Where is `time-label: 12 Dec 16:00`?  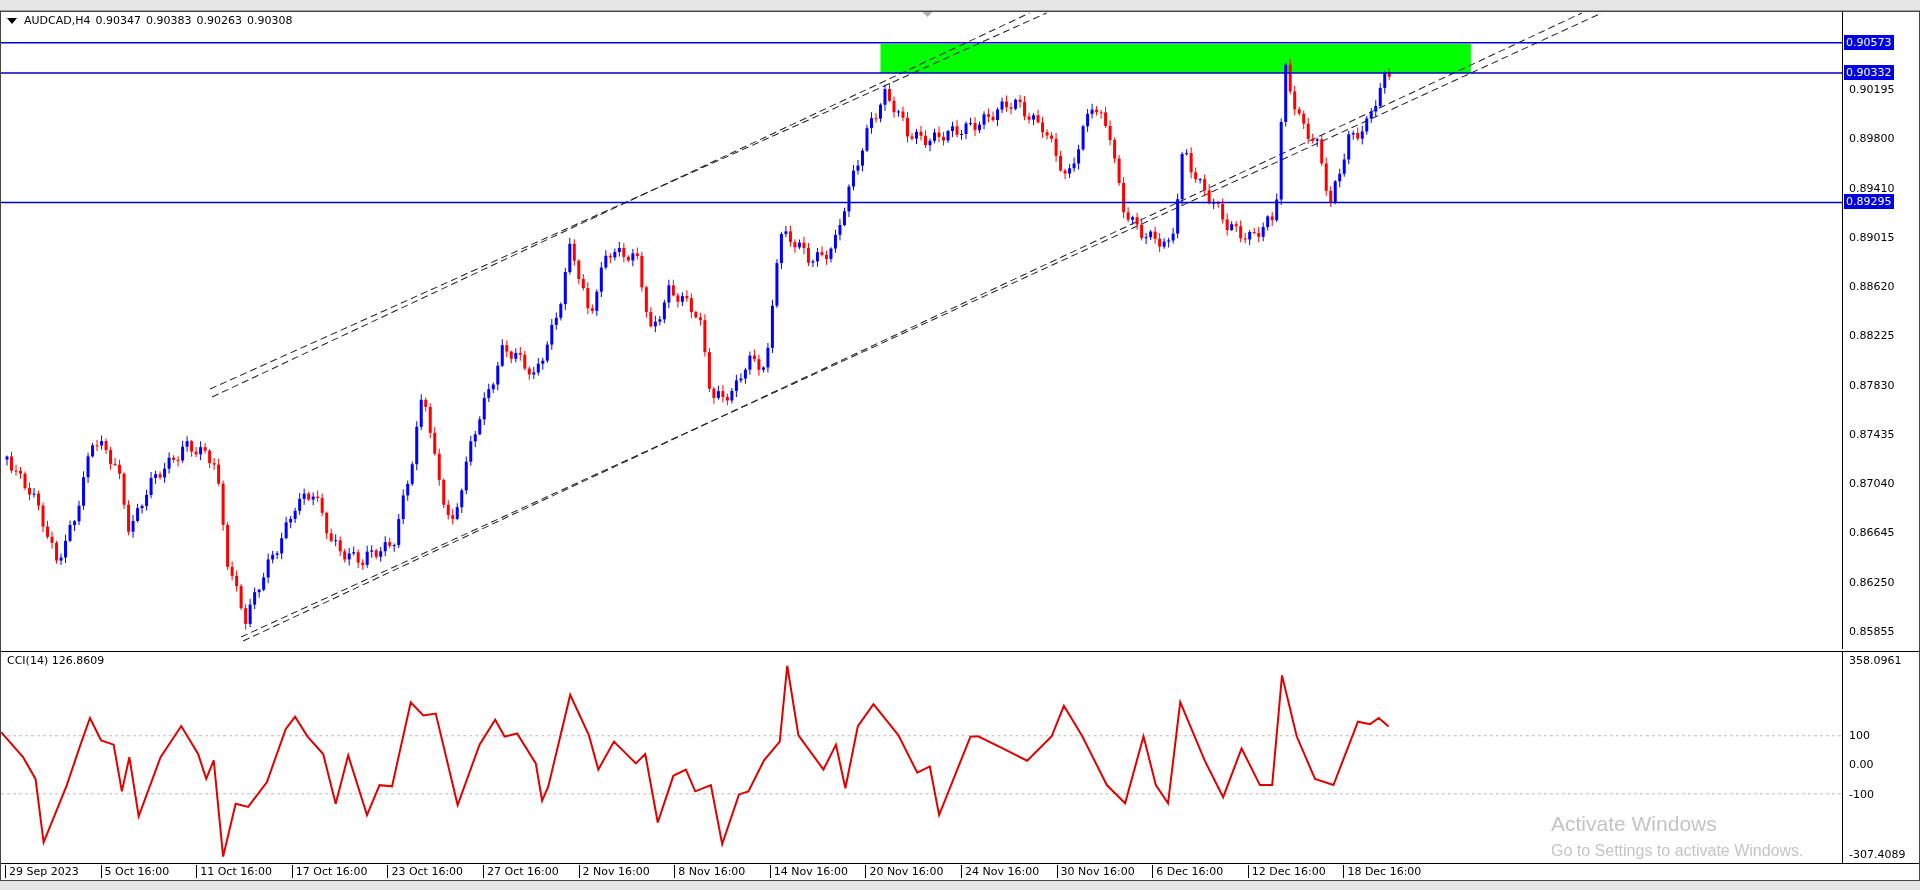
time-label: 12 Dec 16:00 is located at coordinates (1286, 871).